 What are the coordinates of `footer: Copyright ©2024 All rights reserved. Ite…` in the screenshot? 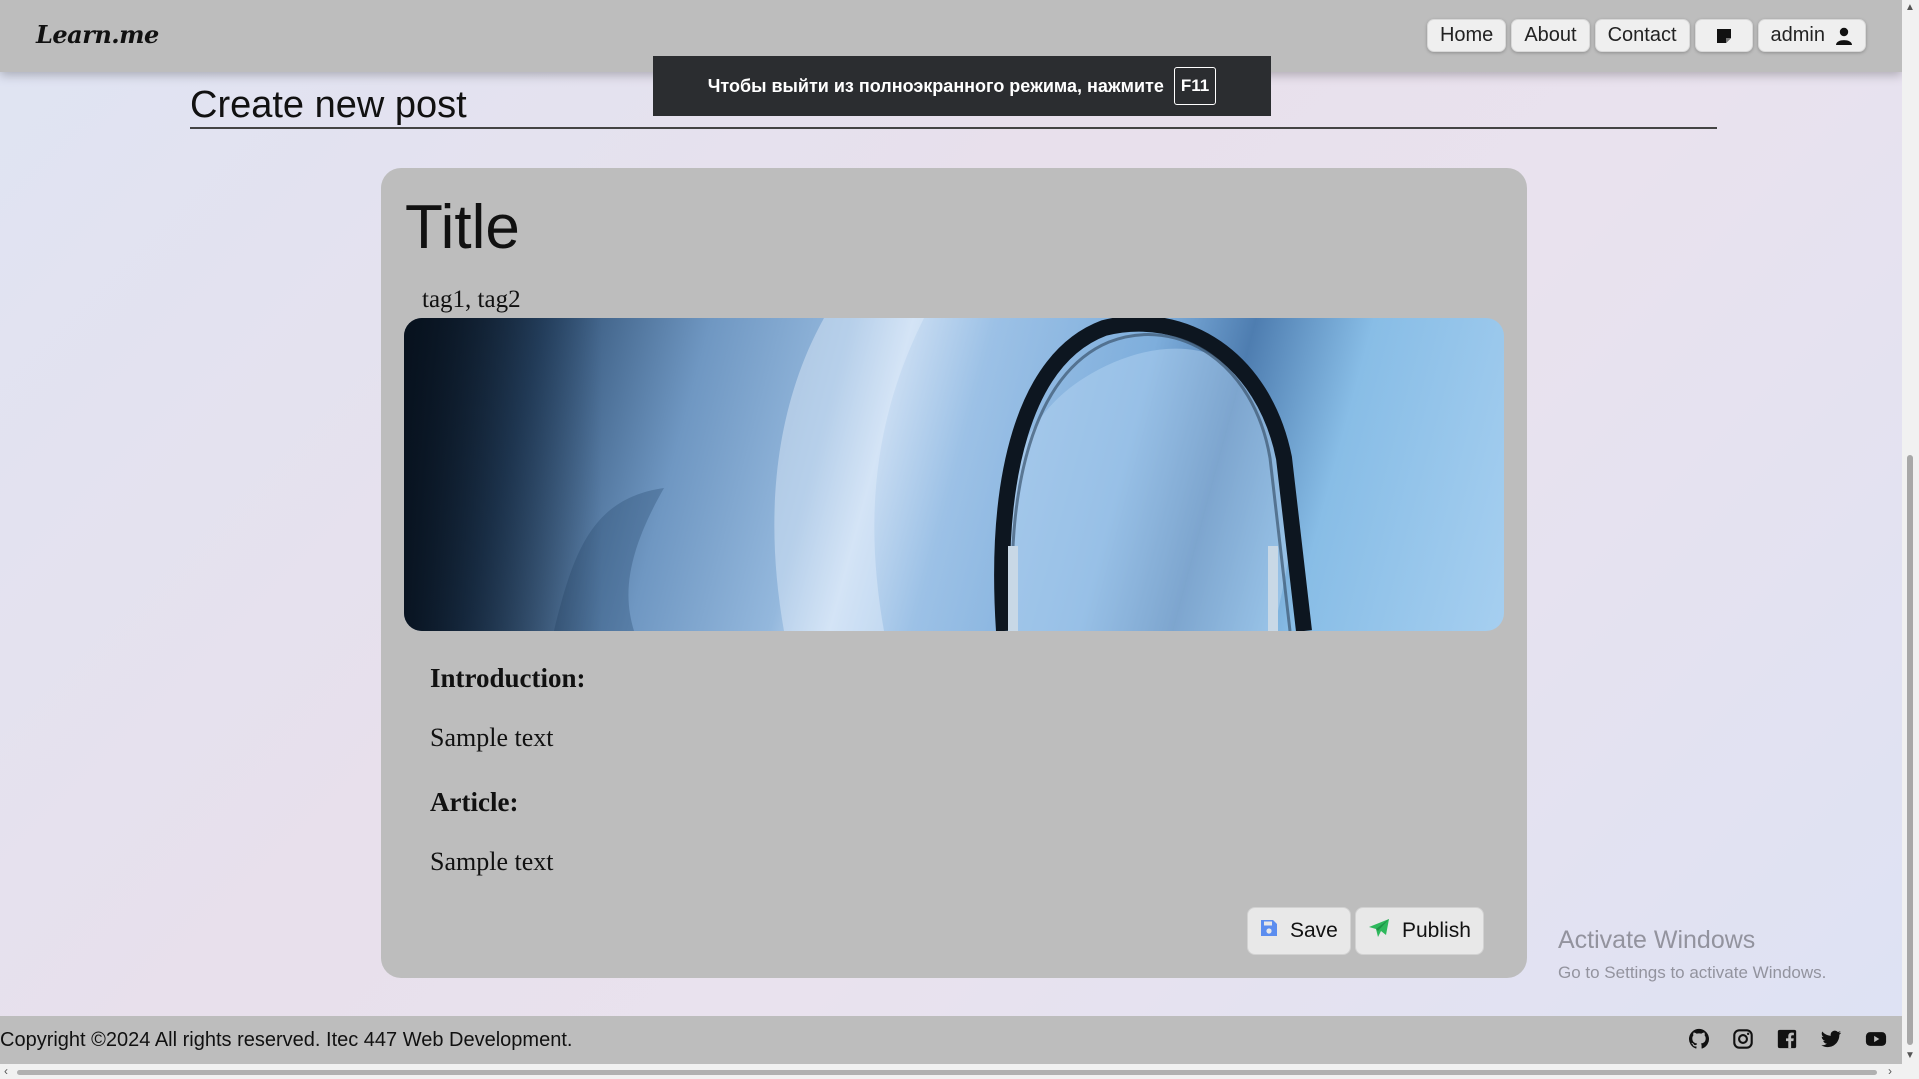 It's located at (951, 1040).